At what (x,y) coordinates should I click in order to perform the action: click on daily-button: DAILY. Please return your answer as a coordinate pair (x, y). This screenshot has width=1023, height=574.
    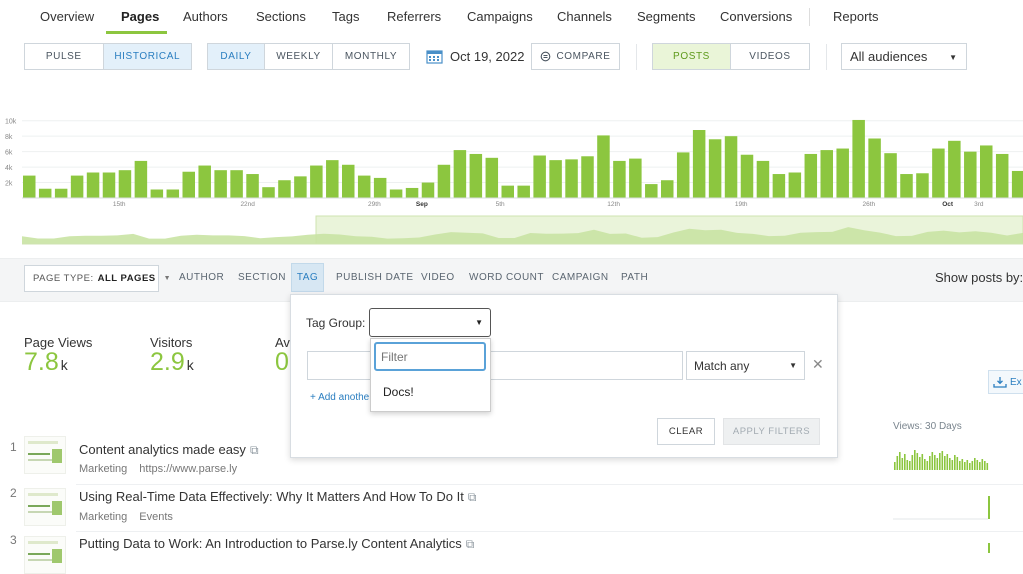
    Looking at the image, I should click on (236, 56).